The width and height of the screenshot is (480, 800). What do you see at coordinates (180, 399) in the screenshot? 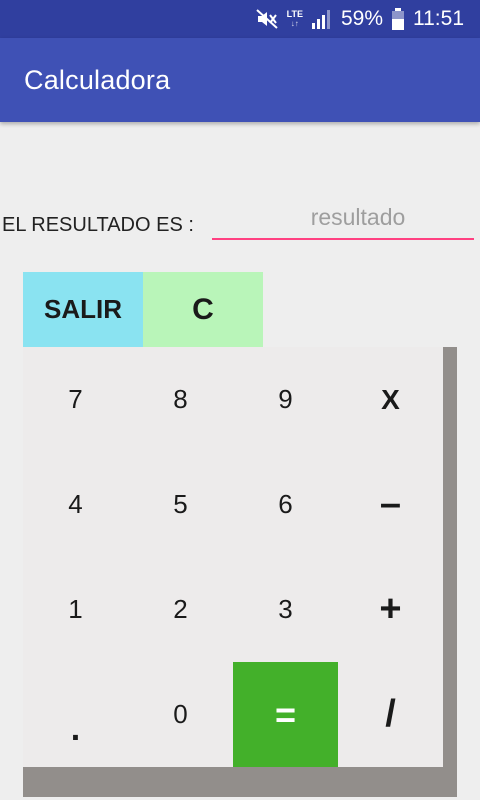
I see `key-8: 8` at bounding box center [180, 399].